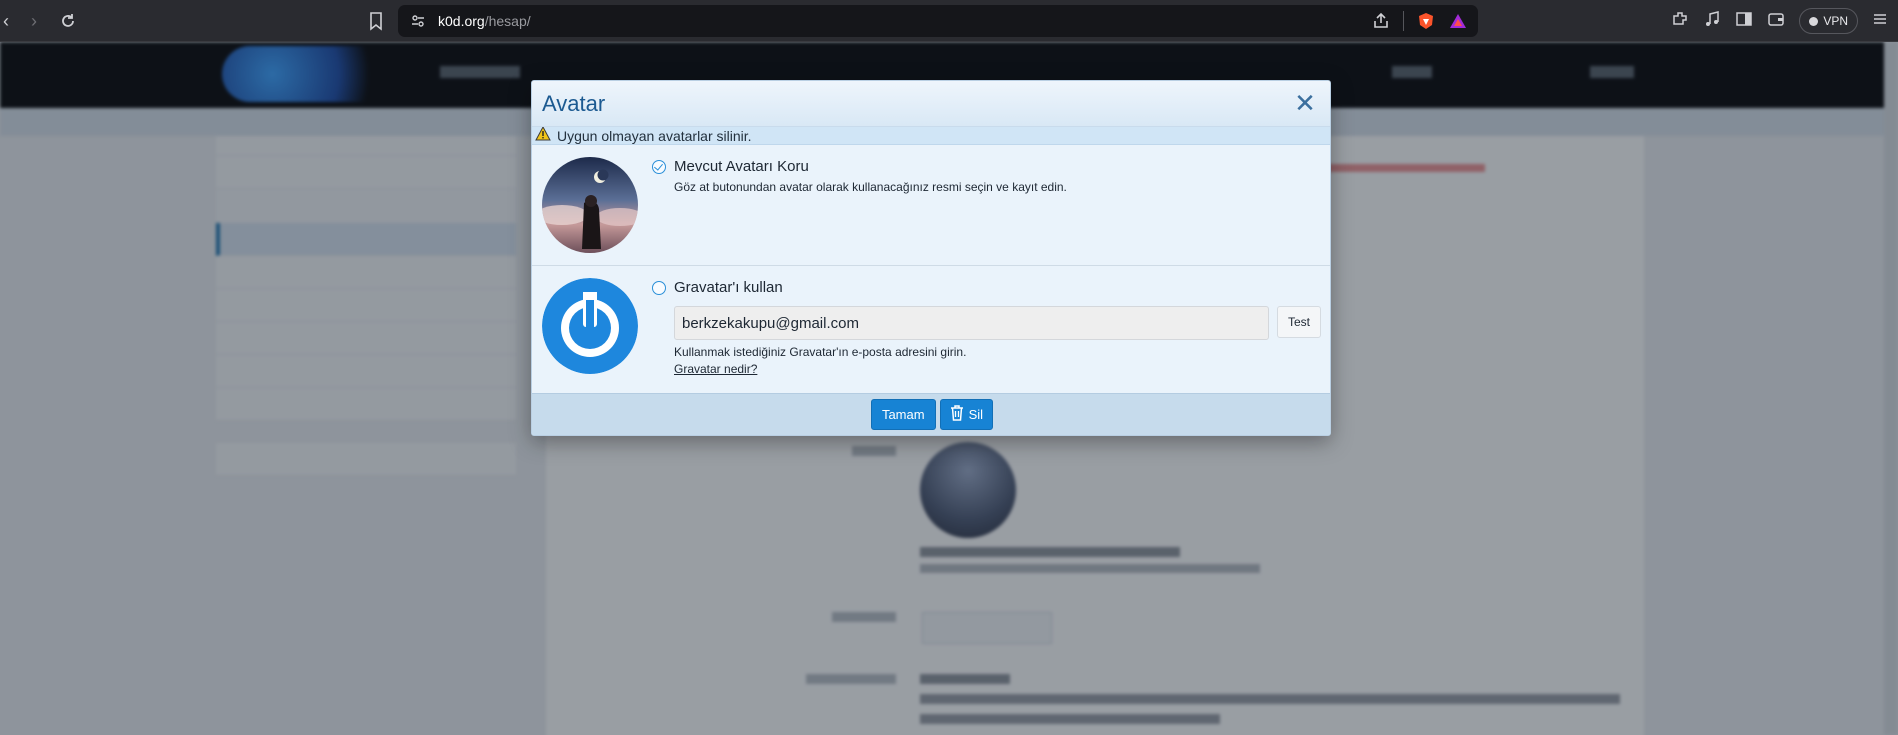 This screenshot has width=1898, height=735. I want to click on gravatar-email-input, so click(971, 323).